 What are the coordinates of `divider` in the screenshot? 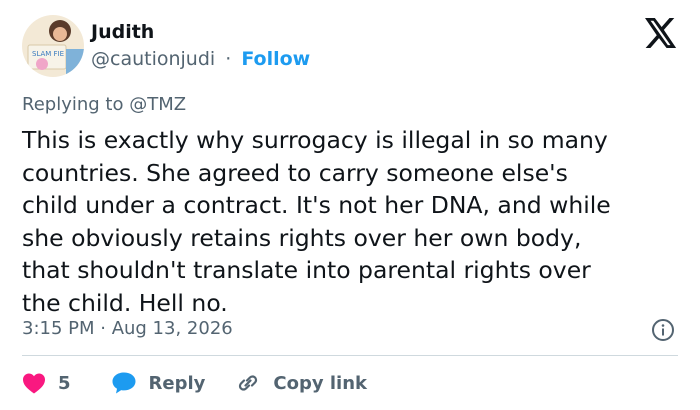 It's located at (350, 355).